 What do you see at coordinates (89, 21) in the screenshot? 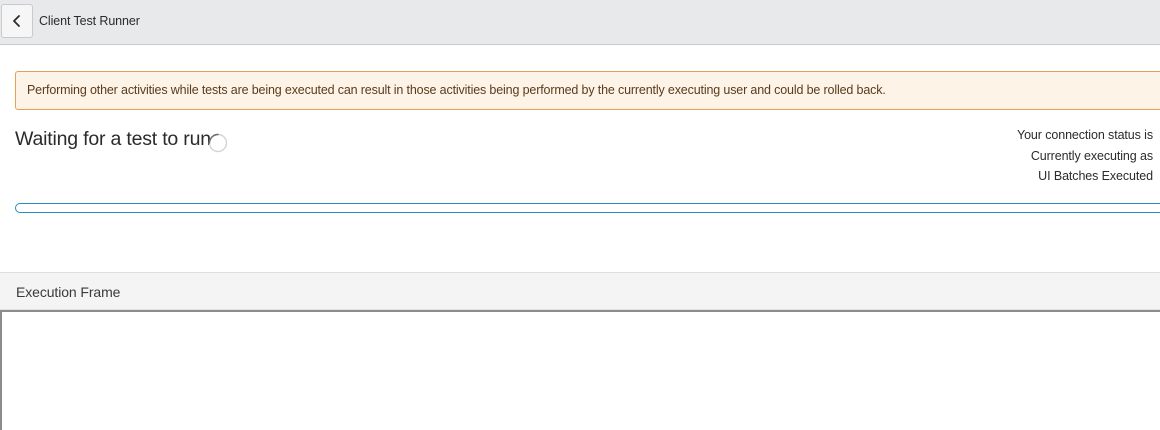
I see `page-title: Client Test Runner` at bounding box center [89, 21].